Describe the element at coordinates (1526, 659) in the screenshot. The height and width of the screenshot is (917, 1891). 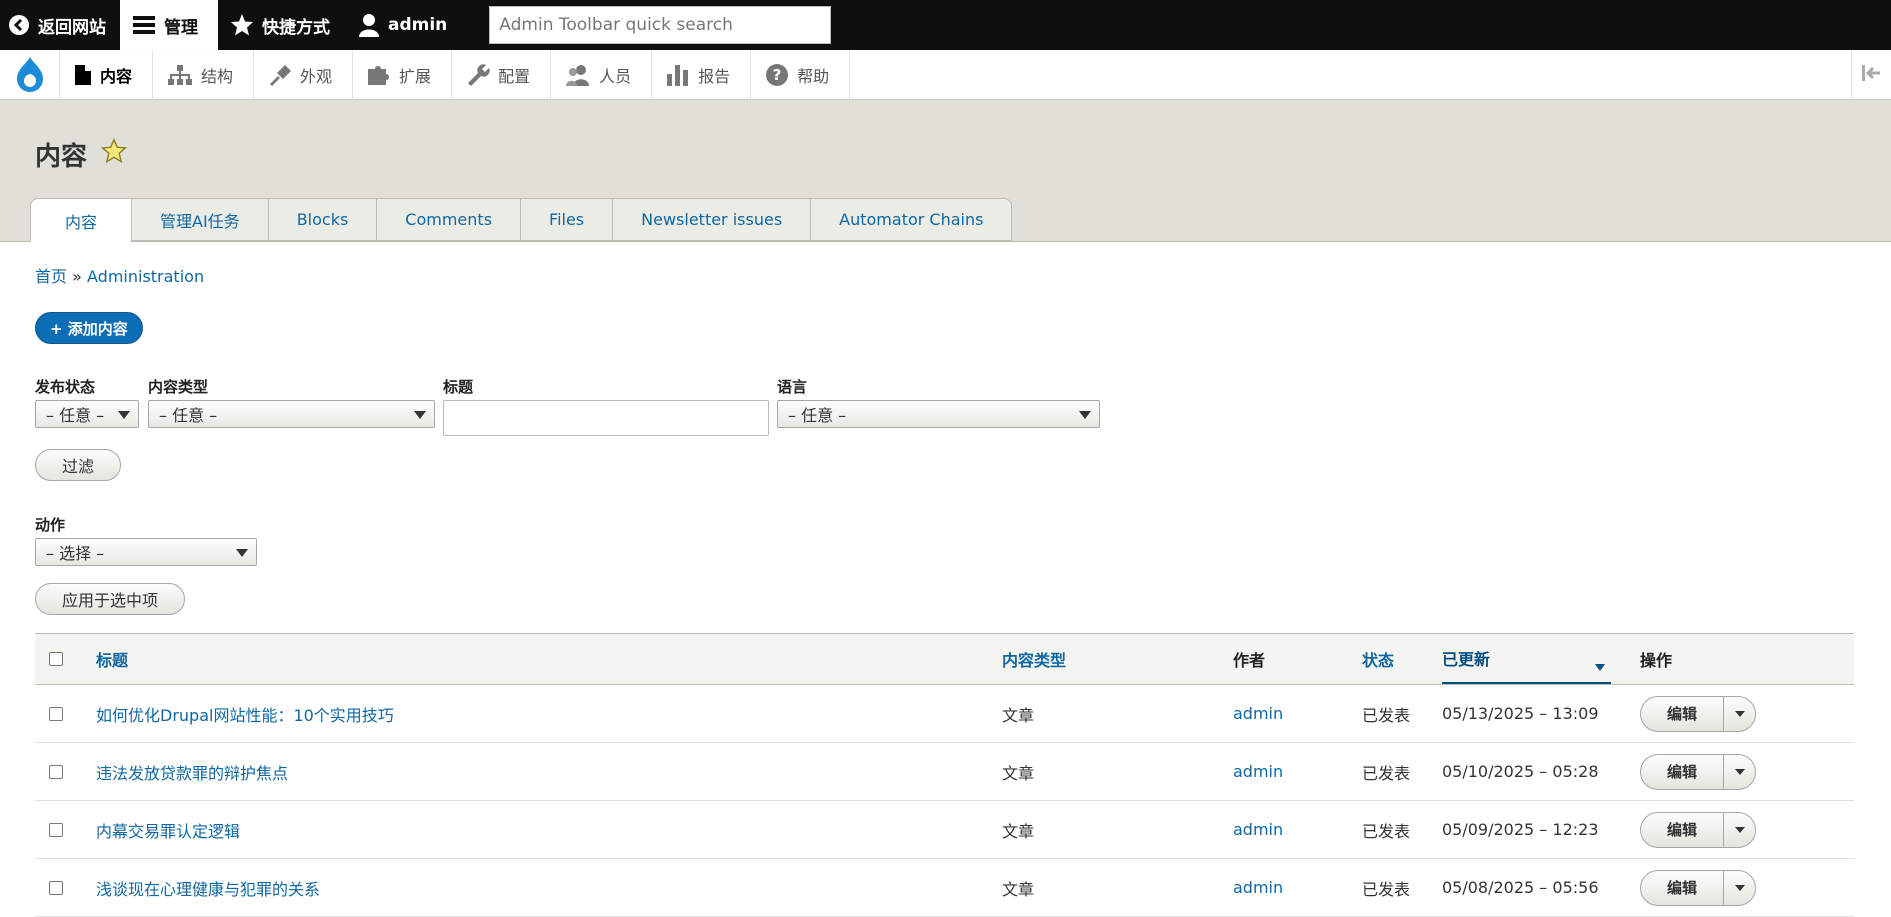
I see `col-updated-header: 已更新` at that location.